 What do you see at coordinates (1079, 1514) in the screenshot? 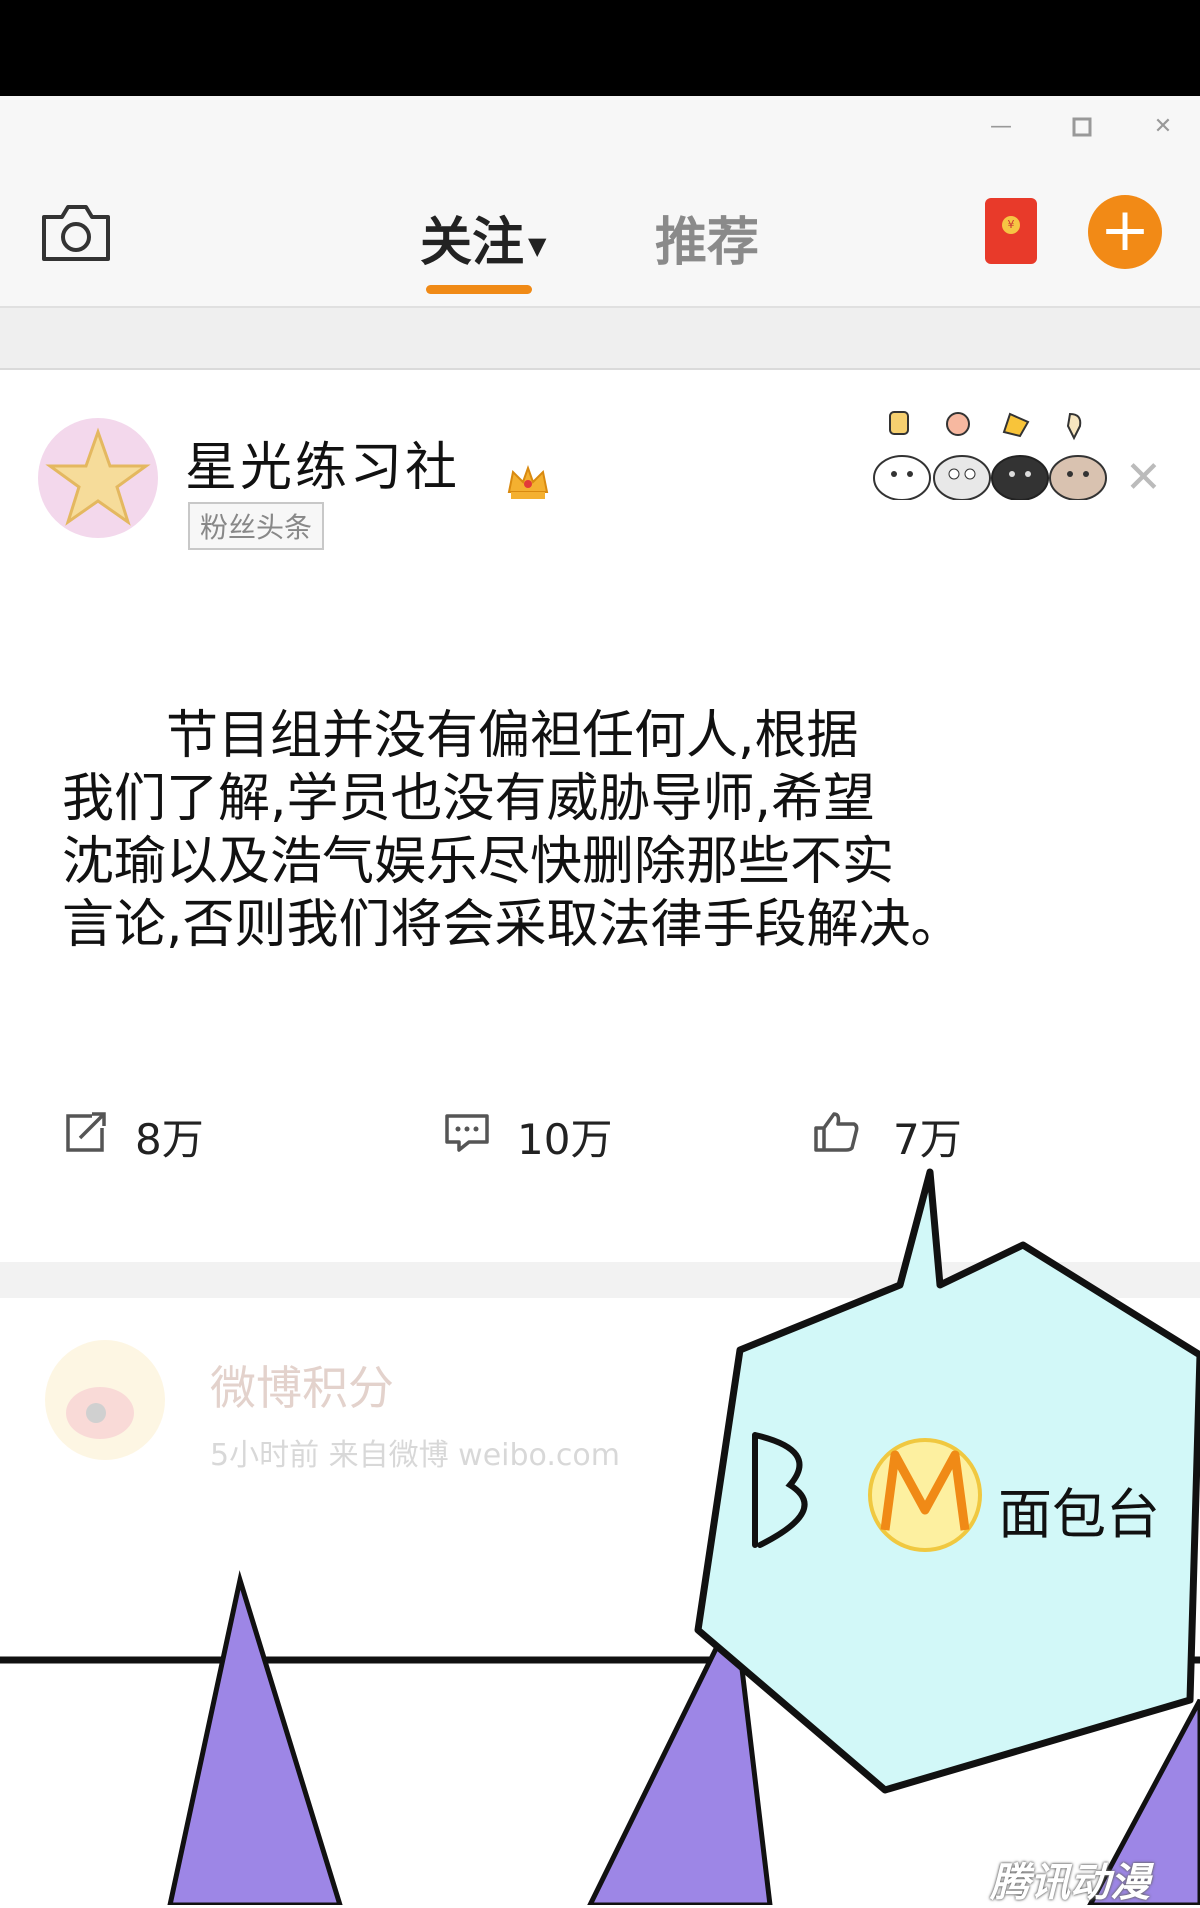
I see `bubble-text: 面包台` at bounding box center [1079, 1514].